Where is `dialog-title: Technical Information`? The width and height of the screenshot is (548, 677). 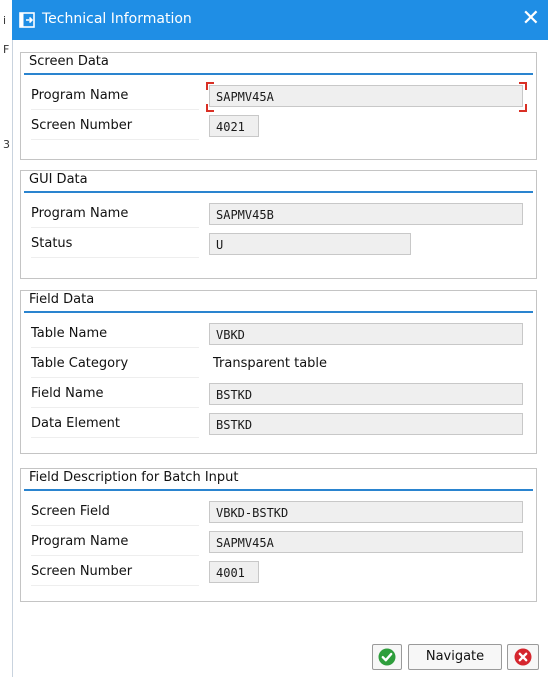
dialog-title: Technical Information is located at coordinates (117, 19).